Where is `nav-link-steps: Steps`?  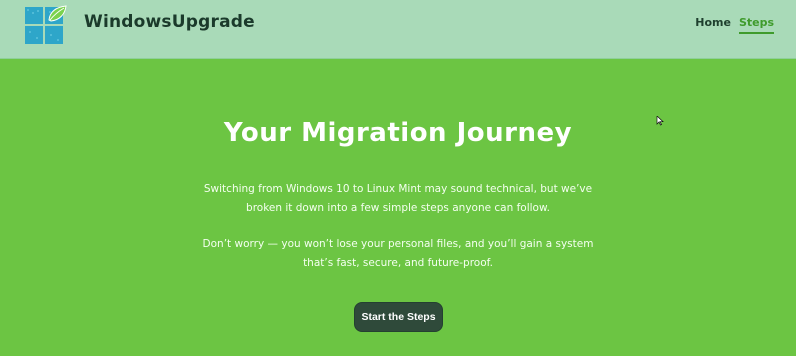
nav-link-steps: Steps is located at coordinates (756, 25).